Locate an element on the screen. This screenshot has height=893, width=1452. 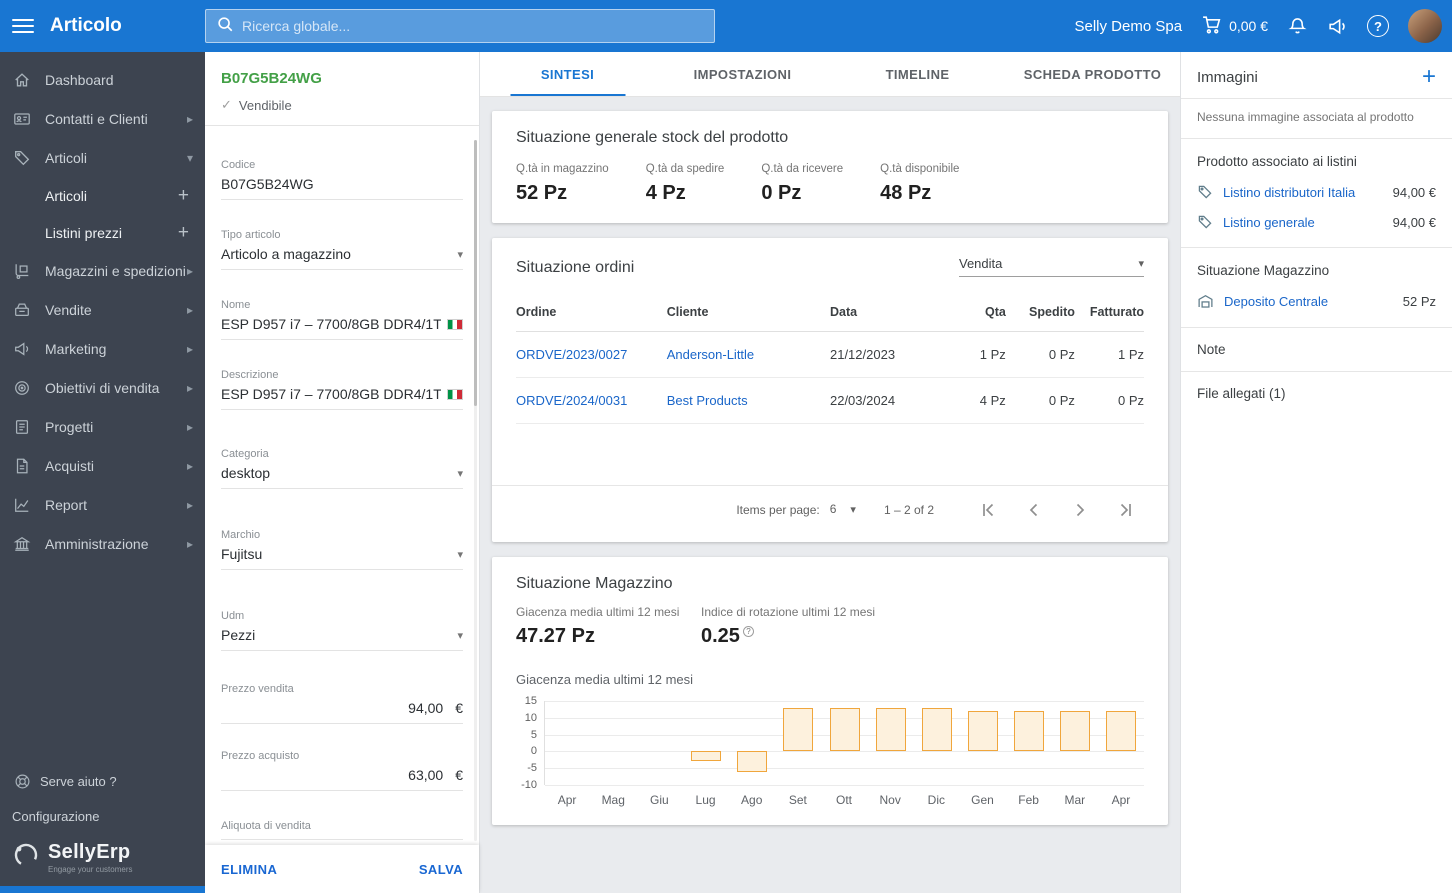
udm-select: Udm Pezzi ▾ is located at coordinates (342, 630).